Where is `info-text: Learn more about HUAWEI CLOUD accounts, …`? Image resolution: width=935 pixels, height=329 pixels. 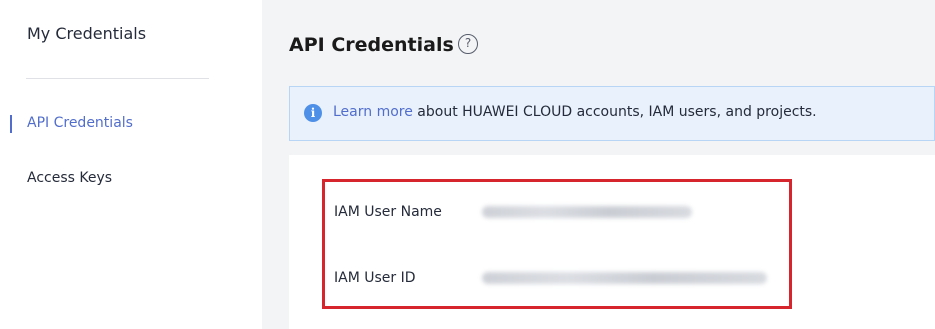
info-text: Learn more about HUAWEI CLOUD accounts, … is located at coordinates (575, 112).